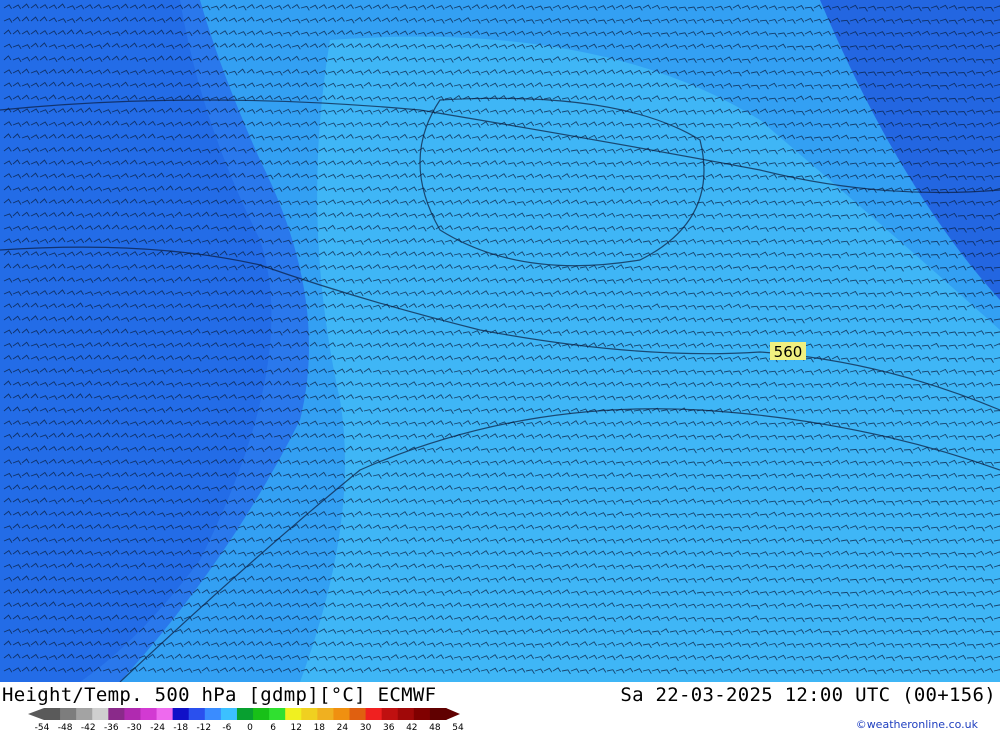 This screenshot has width=1000, height=733. Describe the element at coordinates (219, 695) in the screenshot. I see `map-title: Height/Temp. 500 hPa [gdmp][°C] ECMWF` at that location.